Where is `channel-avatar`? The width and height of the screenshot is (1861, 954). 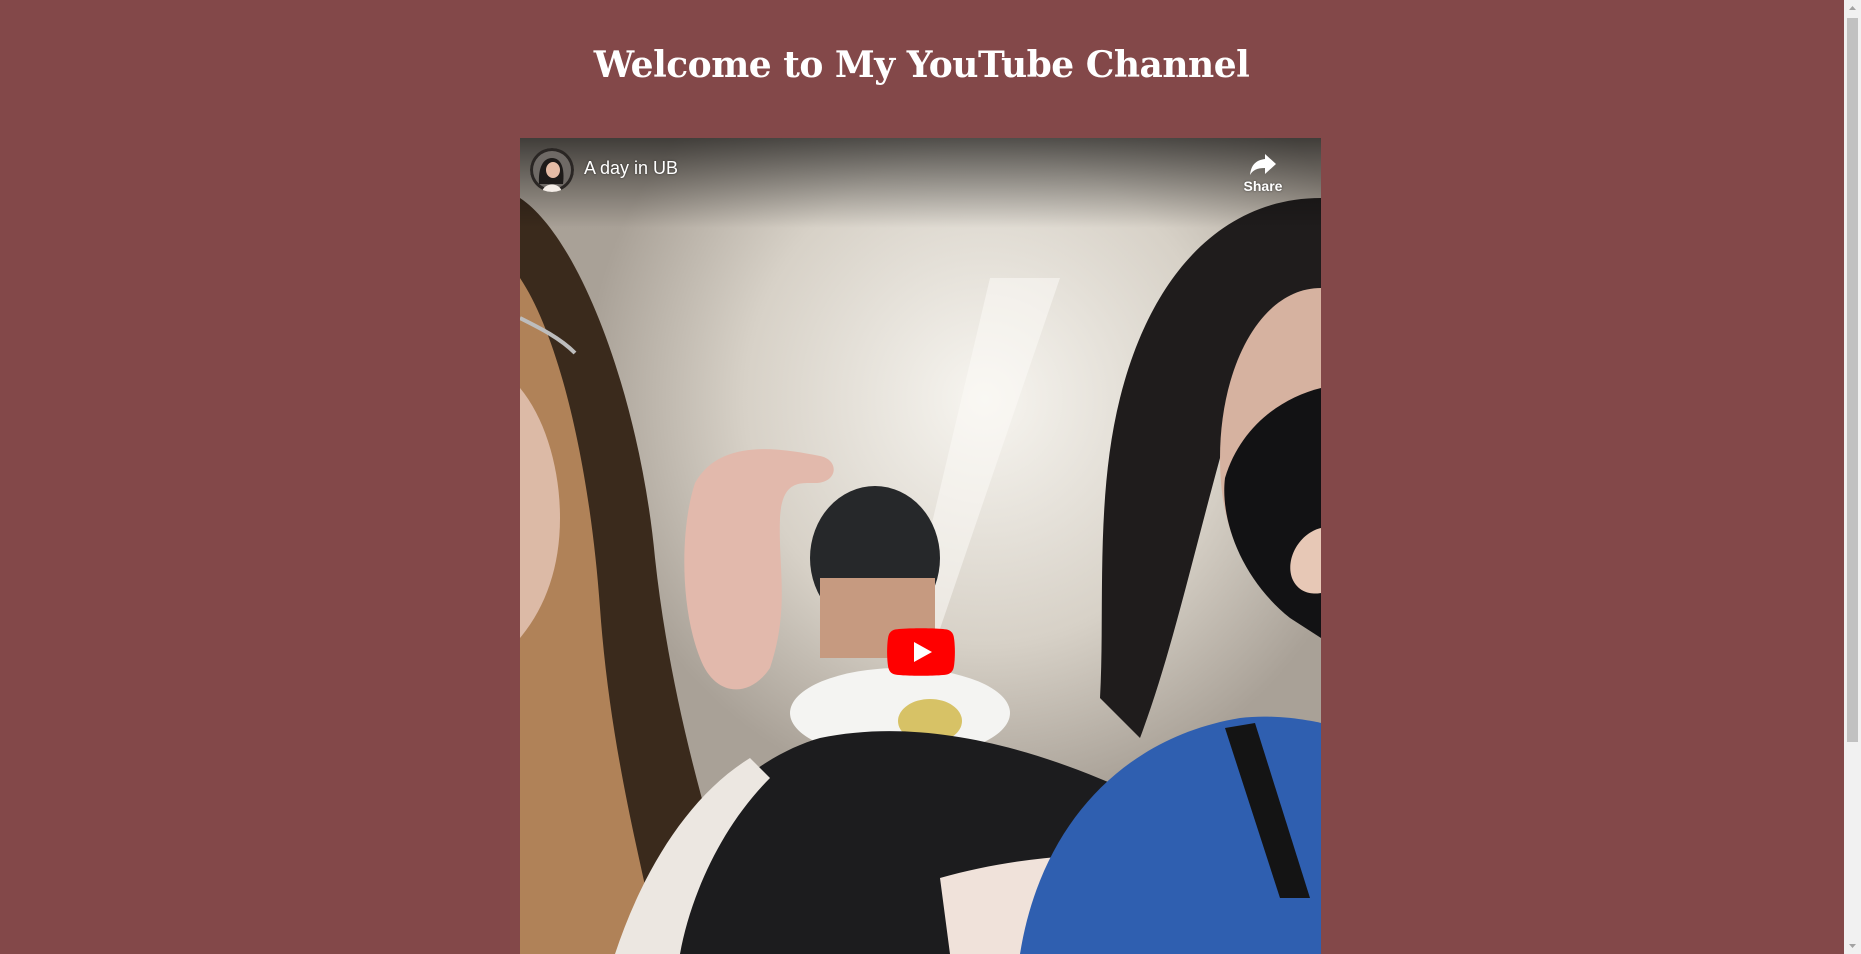 channel-avatar is located at coordinates (552, 170).